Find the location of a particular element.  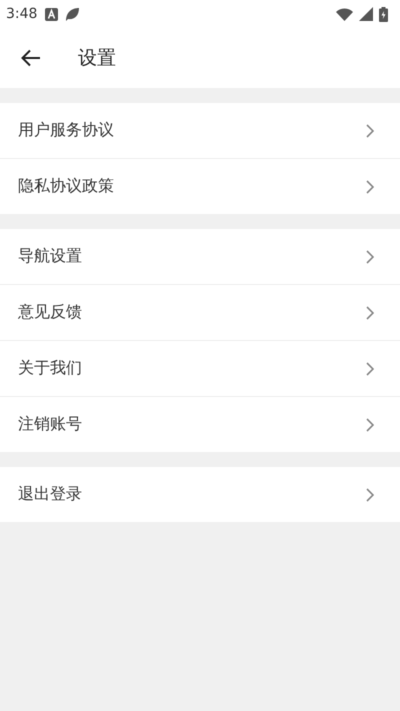

wifi-icon is located at coordinates (344, 14).